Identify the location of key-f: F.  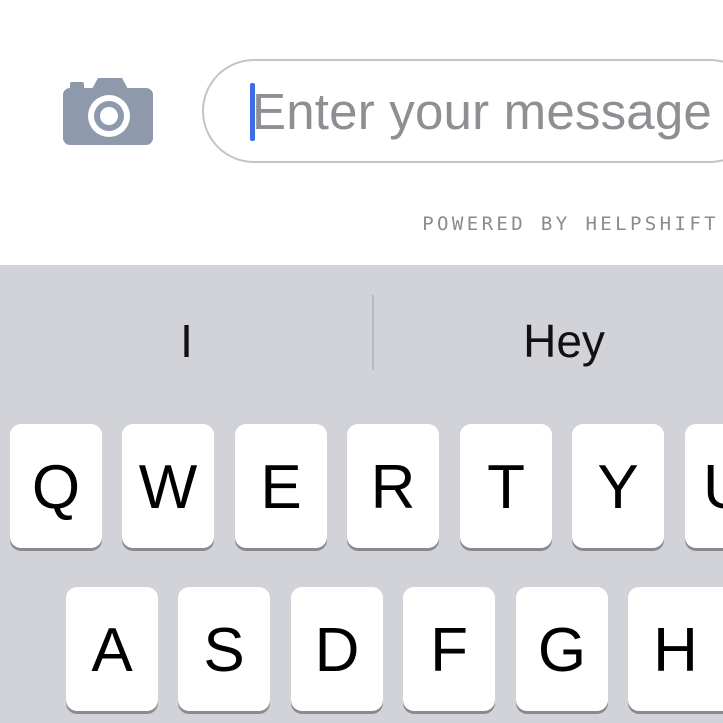
(449, 649).